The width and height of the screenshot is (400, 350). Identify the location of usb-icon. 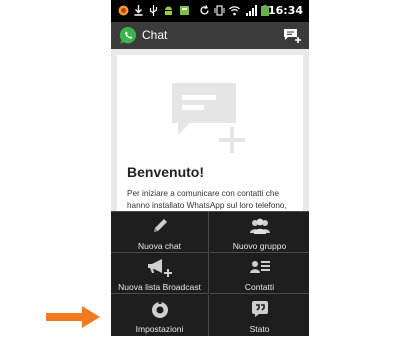
(153, 10).